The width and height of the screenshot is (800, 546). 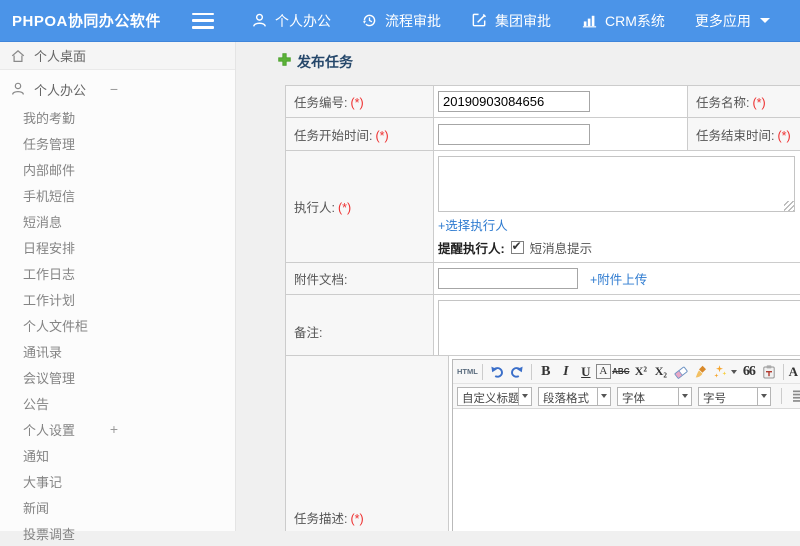 What do you see at coordinates (360, 207) in the screenshot?
I see `executor-label: 执行人:(*)` at bounding box center [360, 207].